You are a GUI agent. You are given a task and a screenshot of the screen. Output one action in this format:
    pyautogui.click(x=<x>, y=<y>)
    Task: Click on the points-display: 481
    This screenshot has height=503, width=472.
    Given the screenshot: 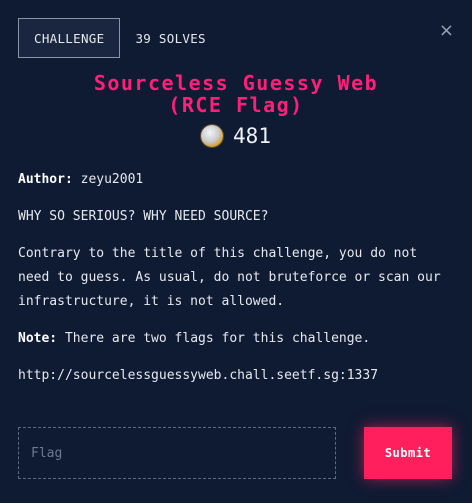 What is the action you would take?
    pyautogui.click(x=236, y=136)
    